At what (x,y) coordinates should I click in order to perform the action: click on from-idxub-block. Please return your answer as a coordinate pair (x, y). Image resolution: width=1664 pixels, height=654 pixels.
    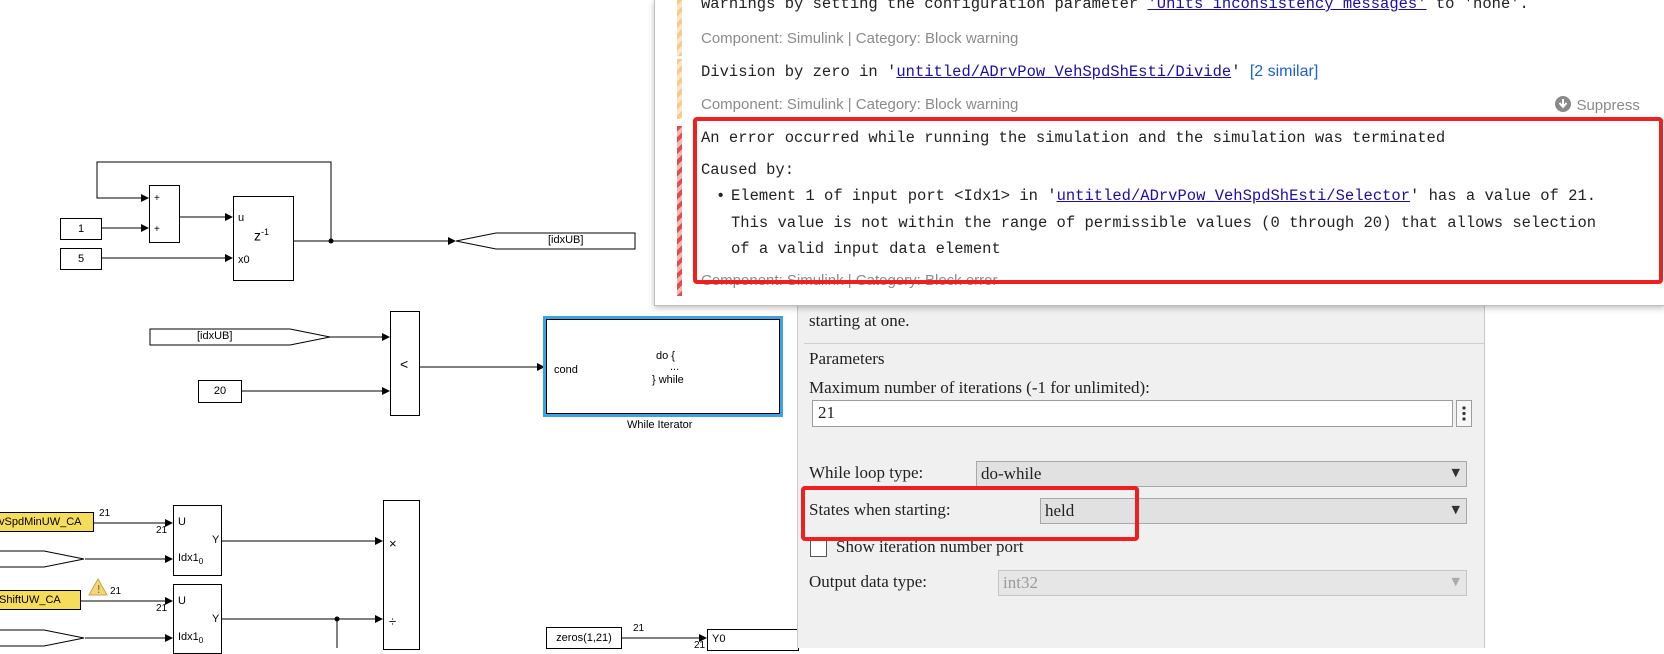
    Looking at the image, I should click on (240, 337).